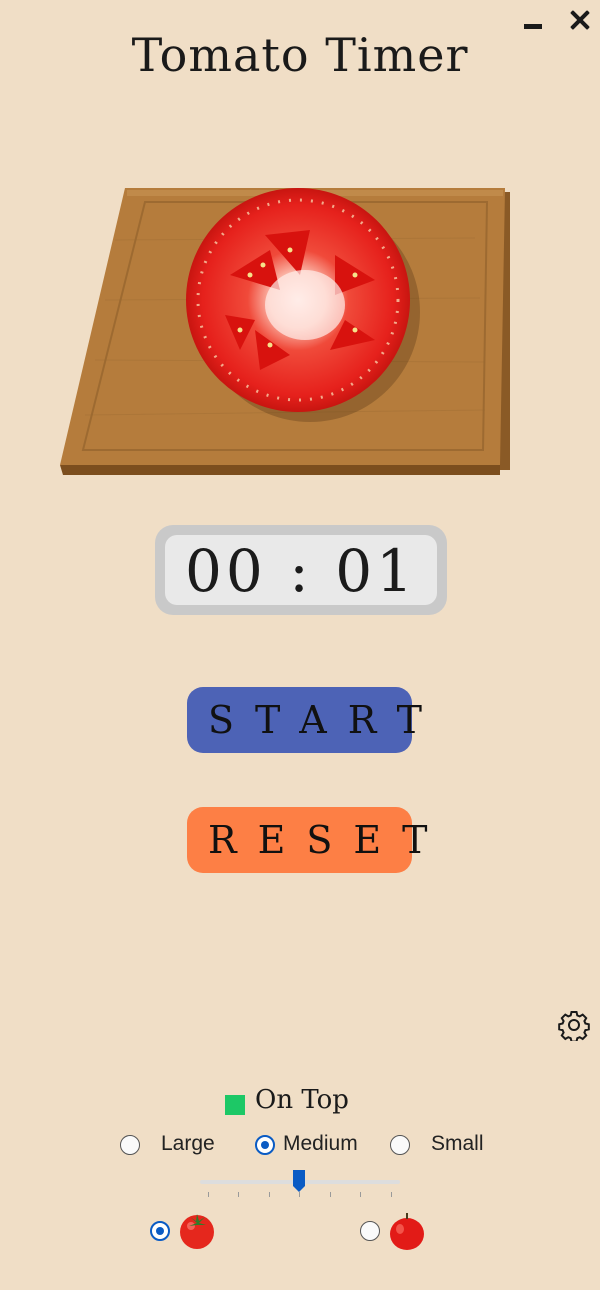 Image resolution: width=600 pixels, height=1290 pixels. Describe the element at coordinates (304, 720) in the screenshot. I see `start-button: START` at that location.